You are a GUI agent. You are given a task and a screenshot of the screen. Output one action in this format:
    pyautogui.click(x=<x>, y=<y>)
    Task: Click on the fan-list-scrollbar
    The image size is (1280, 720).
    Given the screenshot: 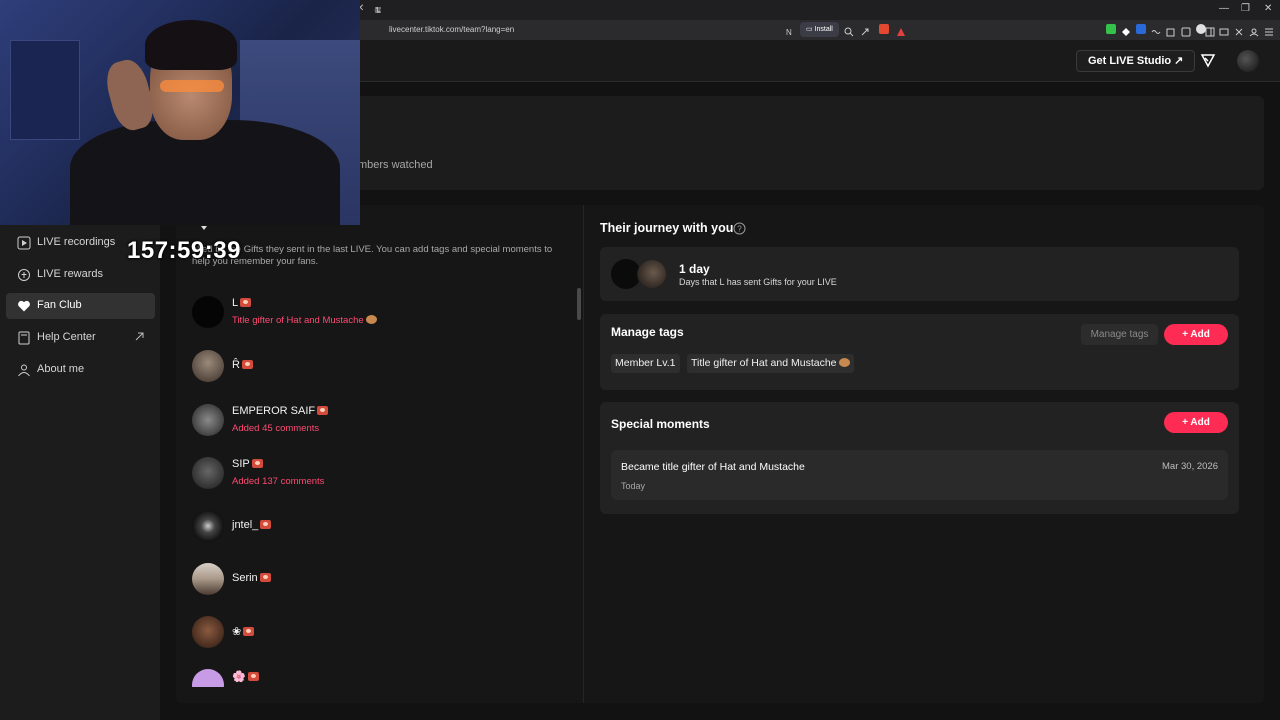 What is the action you would take?
    pyautogui.click(x=579, y=304)
    